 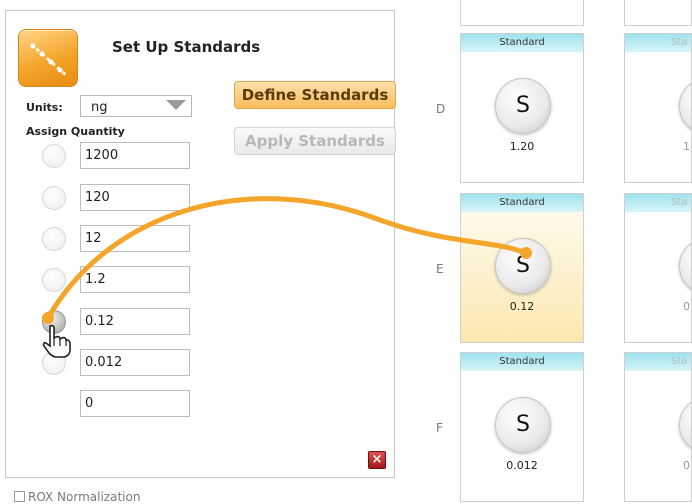 What do you see at coordinates (658, 427) in the screenshot?
I see `well-standard-partial: Sta S 0.` at bounding box center [658, 427].